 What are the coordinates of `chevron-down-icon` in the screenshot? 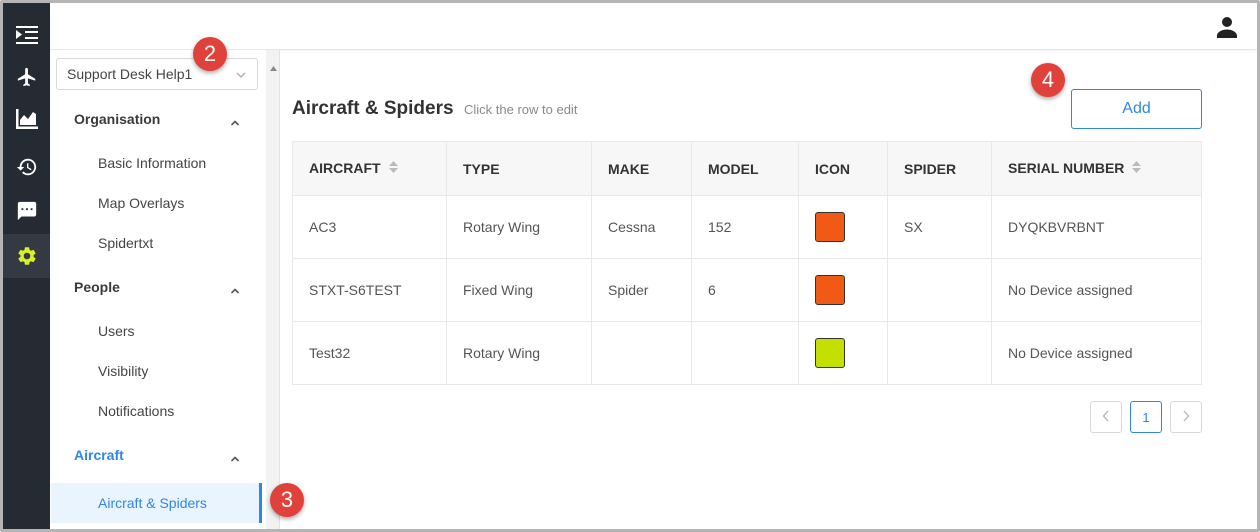 It's located at (241, 76).